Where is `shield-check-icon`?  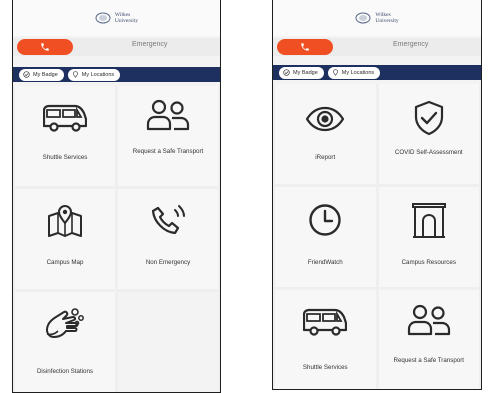 shield-check-icon is located at coordinates (428, 118).